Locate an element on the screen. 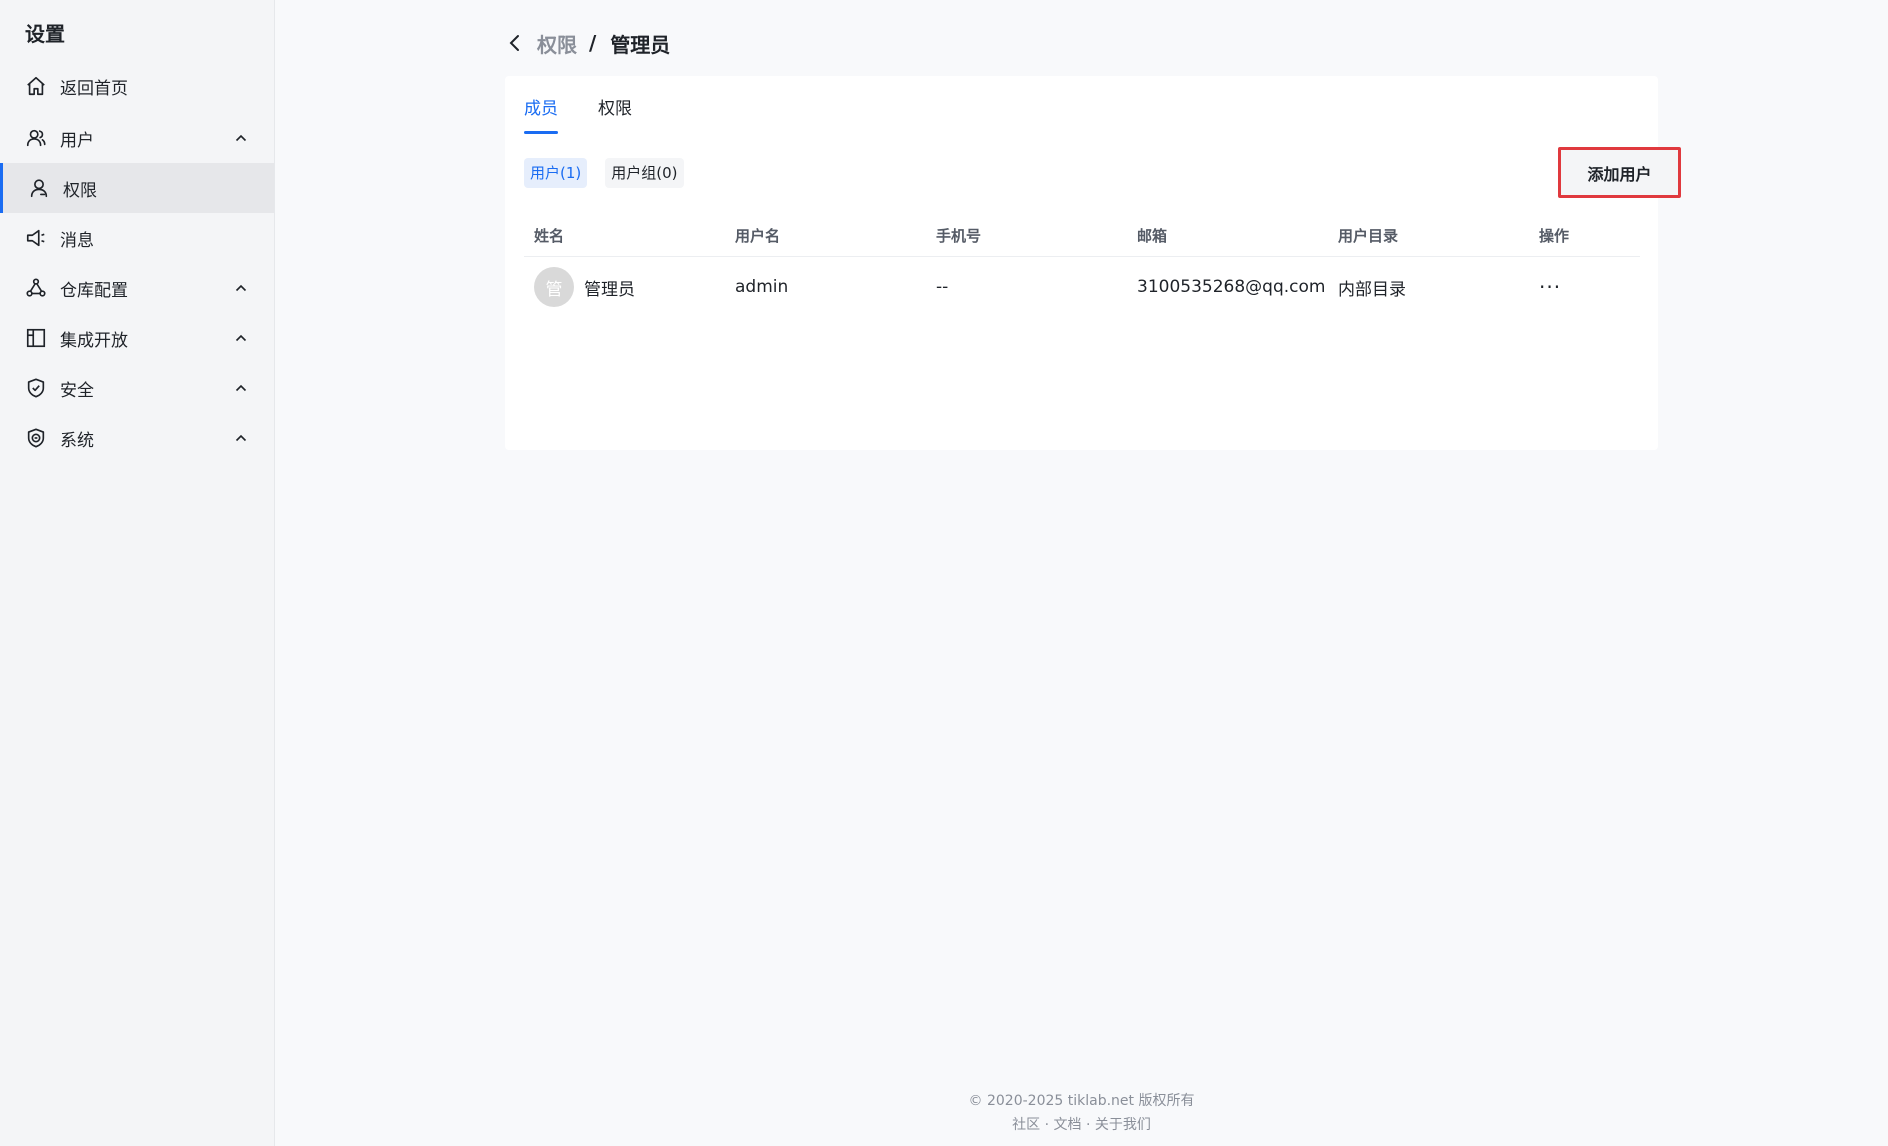 The width and height of the screenshot is (1888, 1146). sidebar-item-label: 系统 is located at coordinates (77, 440).